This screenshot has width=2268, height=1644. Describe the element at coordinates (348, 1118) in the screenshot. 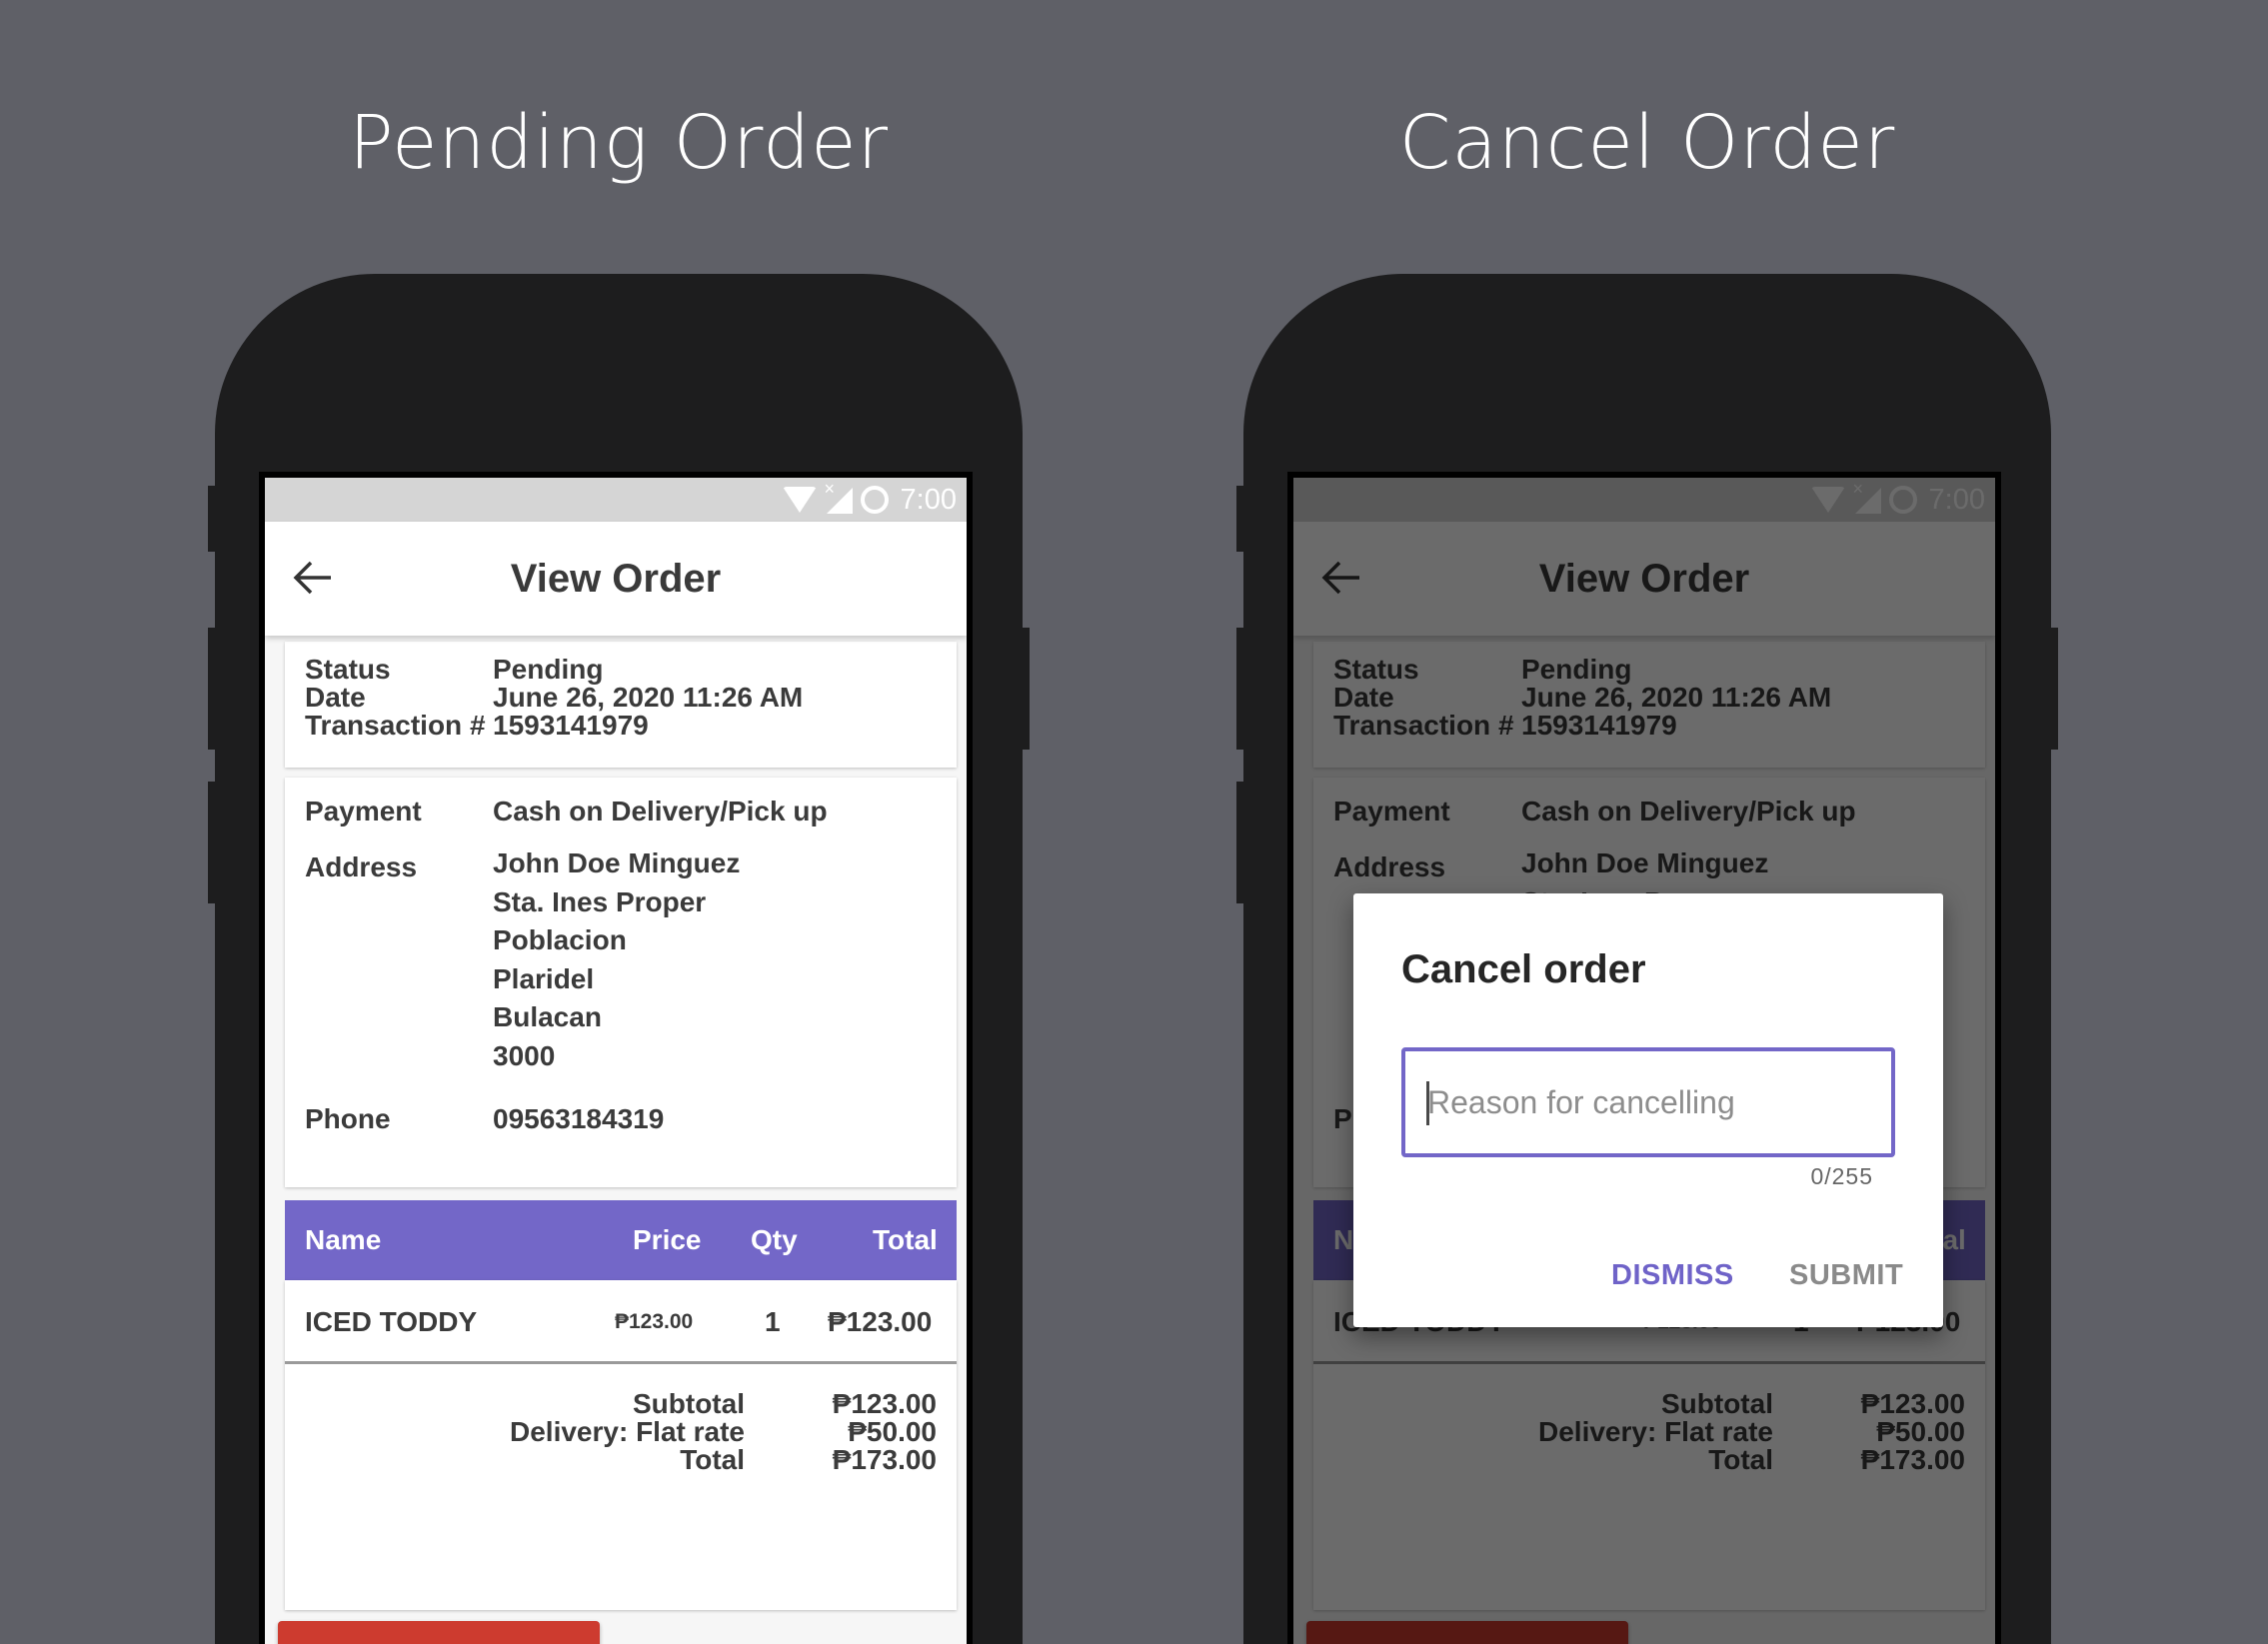

I see `phone-label: Phone` at that location.